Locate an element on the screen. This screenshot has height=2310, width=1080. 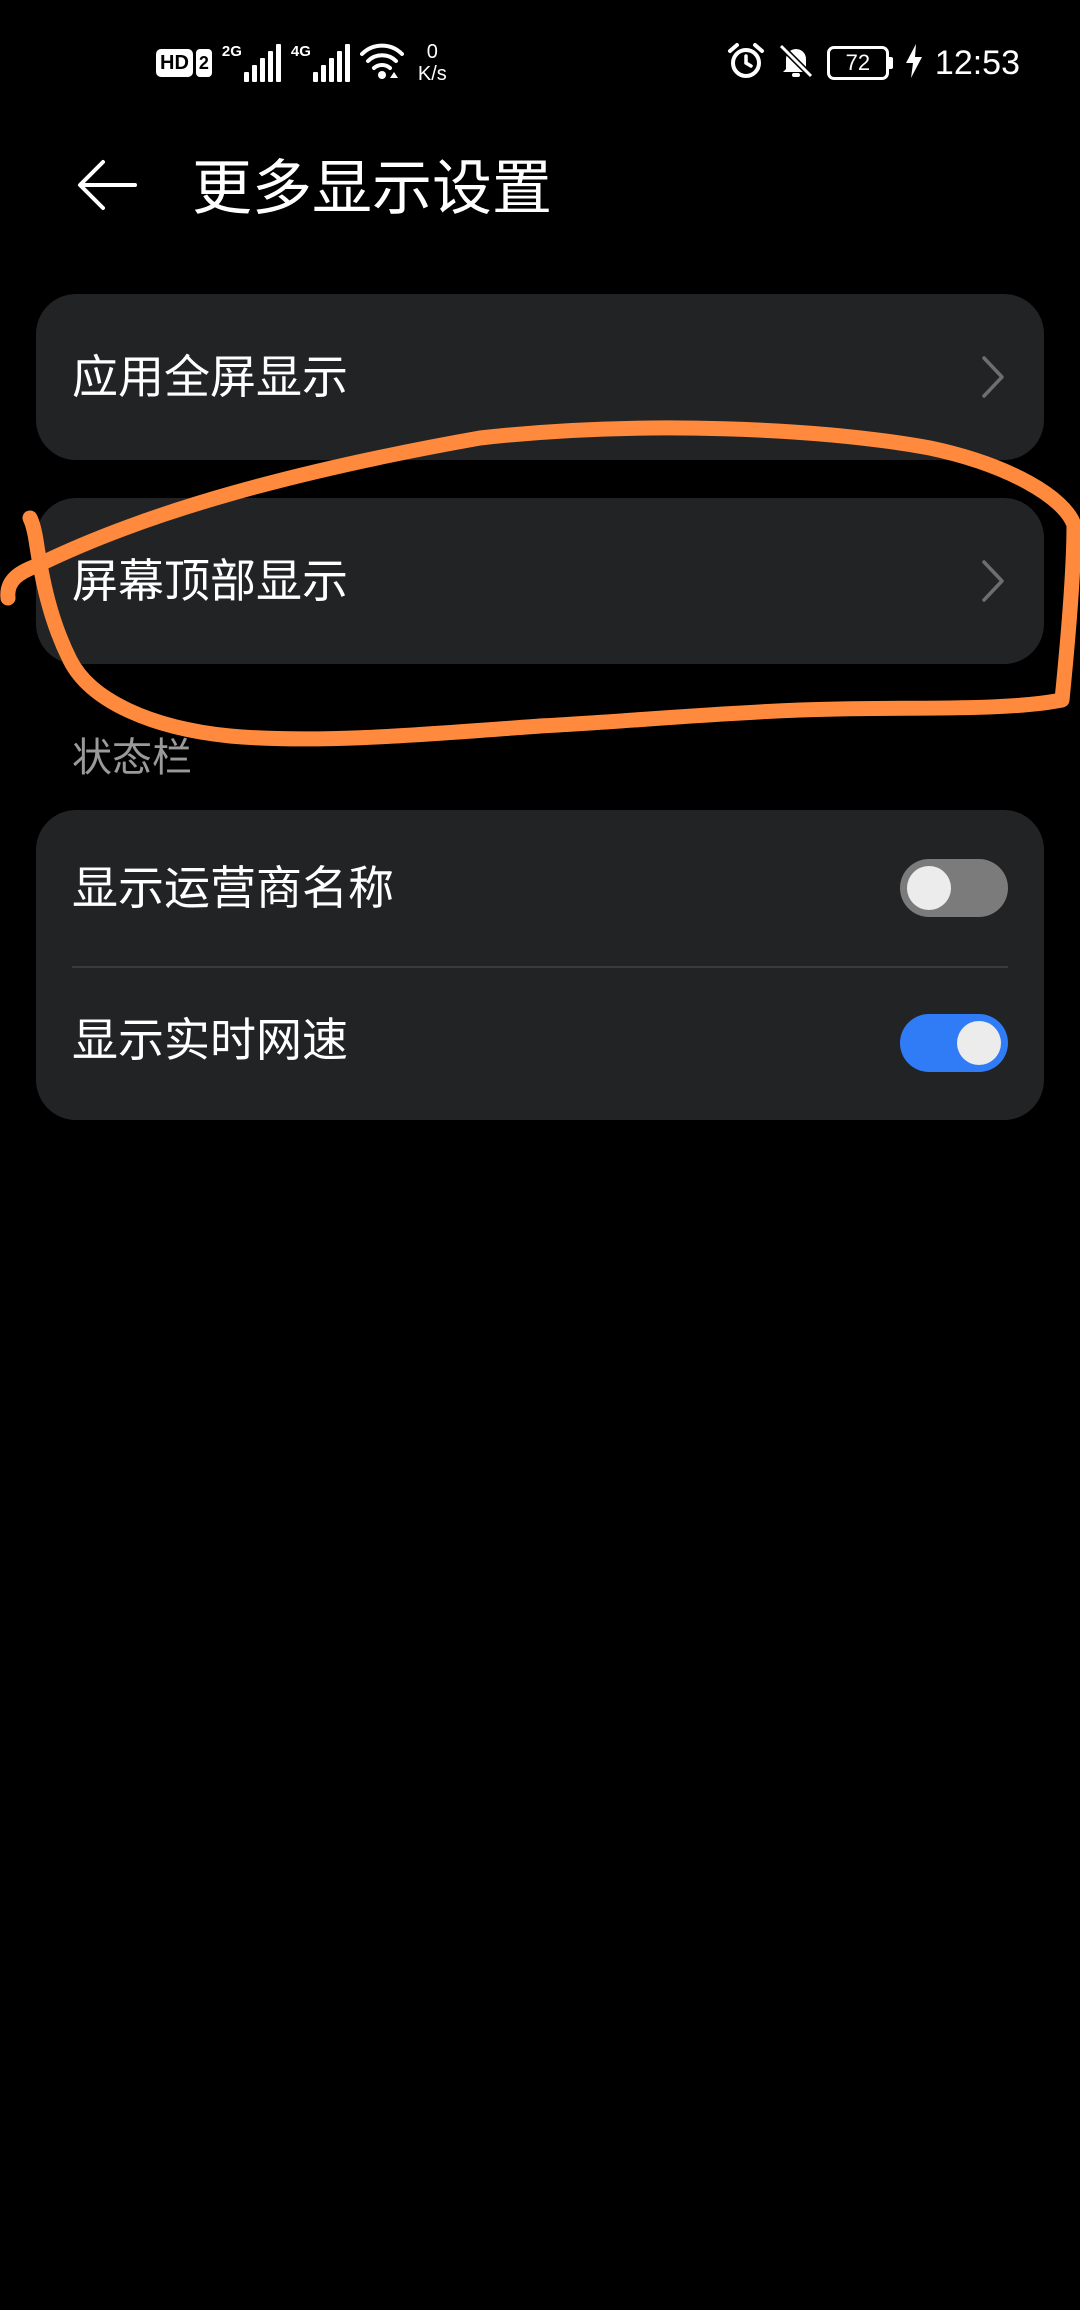
toggle-label: 显示运营商名称 is located at coordinates (233, 888).